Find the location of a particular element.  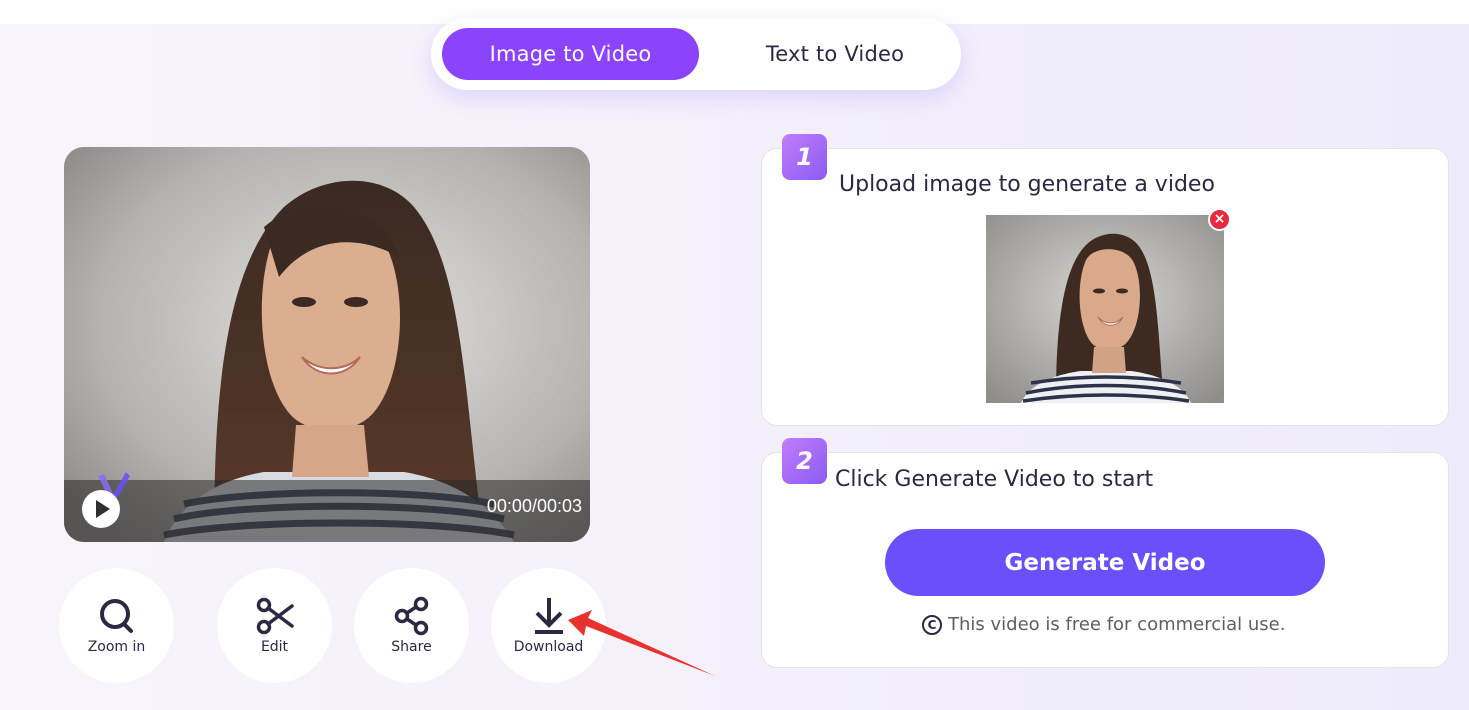

search-icon is located at coordinates (116, 616).